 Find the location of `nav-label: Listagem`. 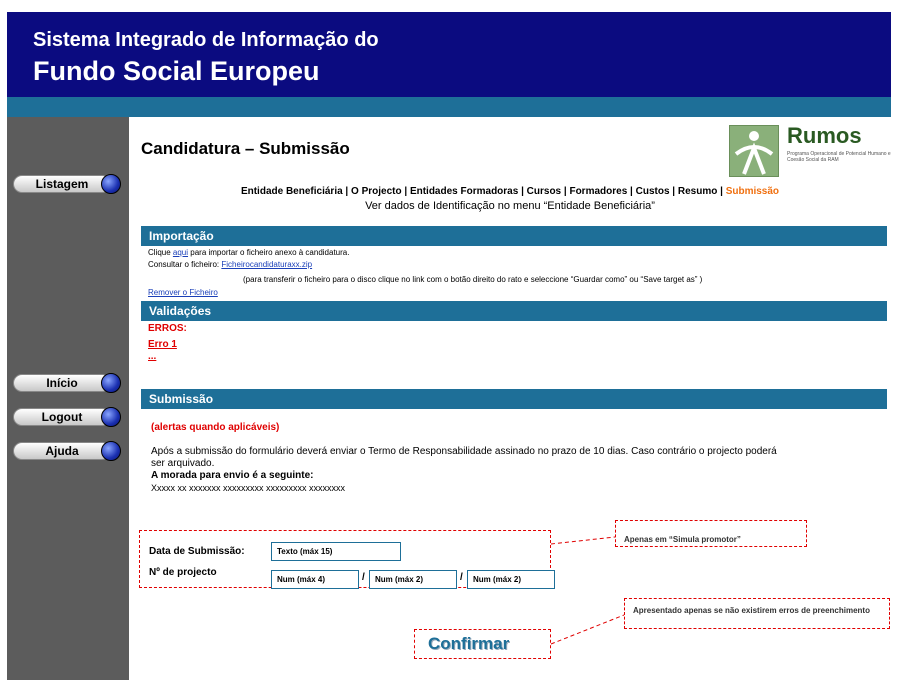

nav-label: Listagem is located at coordinates (62, 184).